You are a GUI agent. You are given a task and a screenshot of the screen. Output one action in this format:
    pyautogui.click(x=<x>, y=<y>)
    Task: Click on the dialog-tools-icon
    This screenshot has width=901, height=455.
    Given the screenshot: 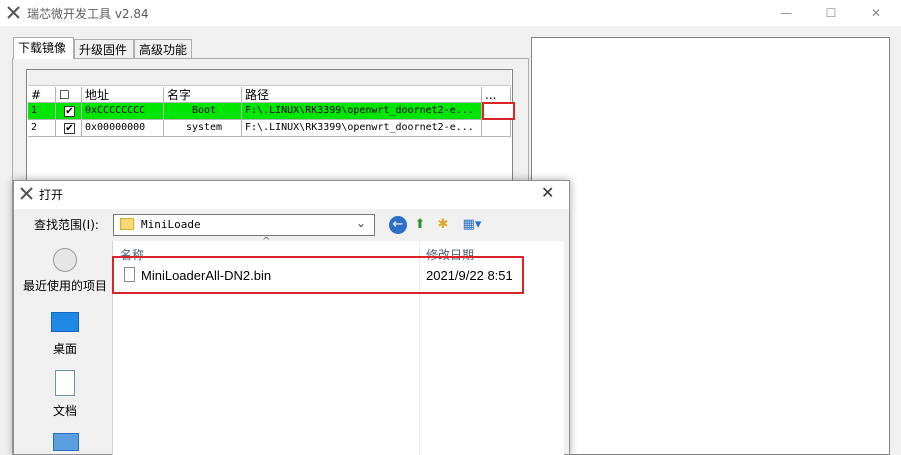 What is the action you would take?
    pyautogui.click(x=26, y=193)
    